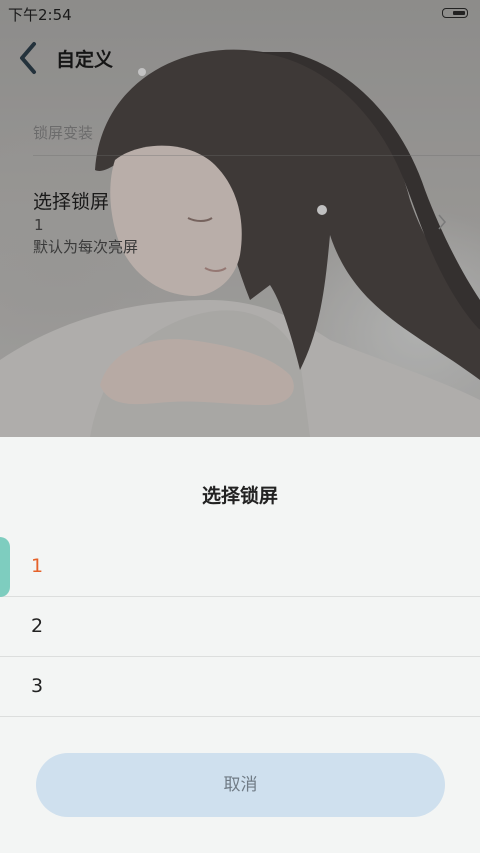 The width and height of the screenshot is (480, 853). I want to click on option-label: 3, so click(37, 686).